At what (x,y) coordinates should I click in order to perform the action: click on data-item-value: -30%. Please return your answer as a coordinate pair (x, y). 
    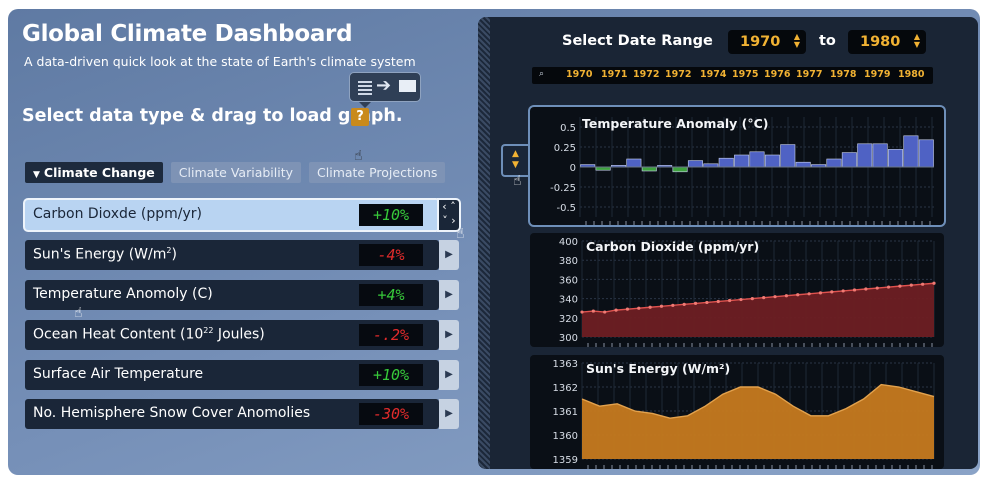
    Looking at the image, I should click on (391, 414).